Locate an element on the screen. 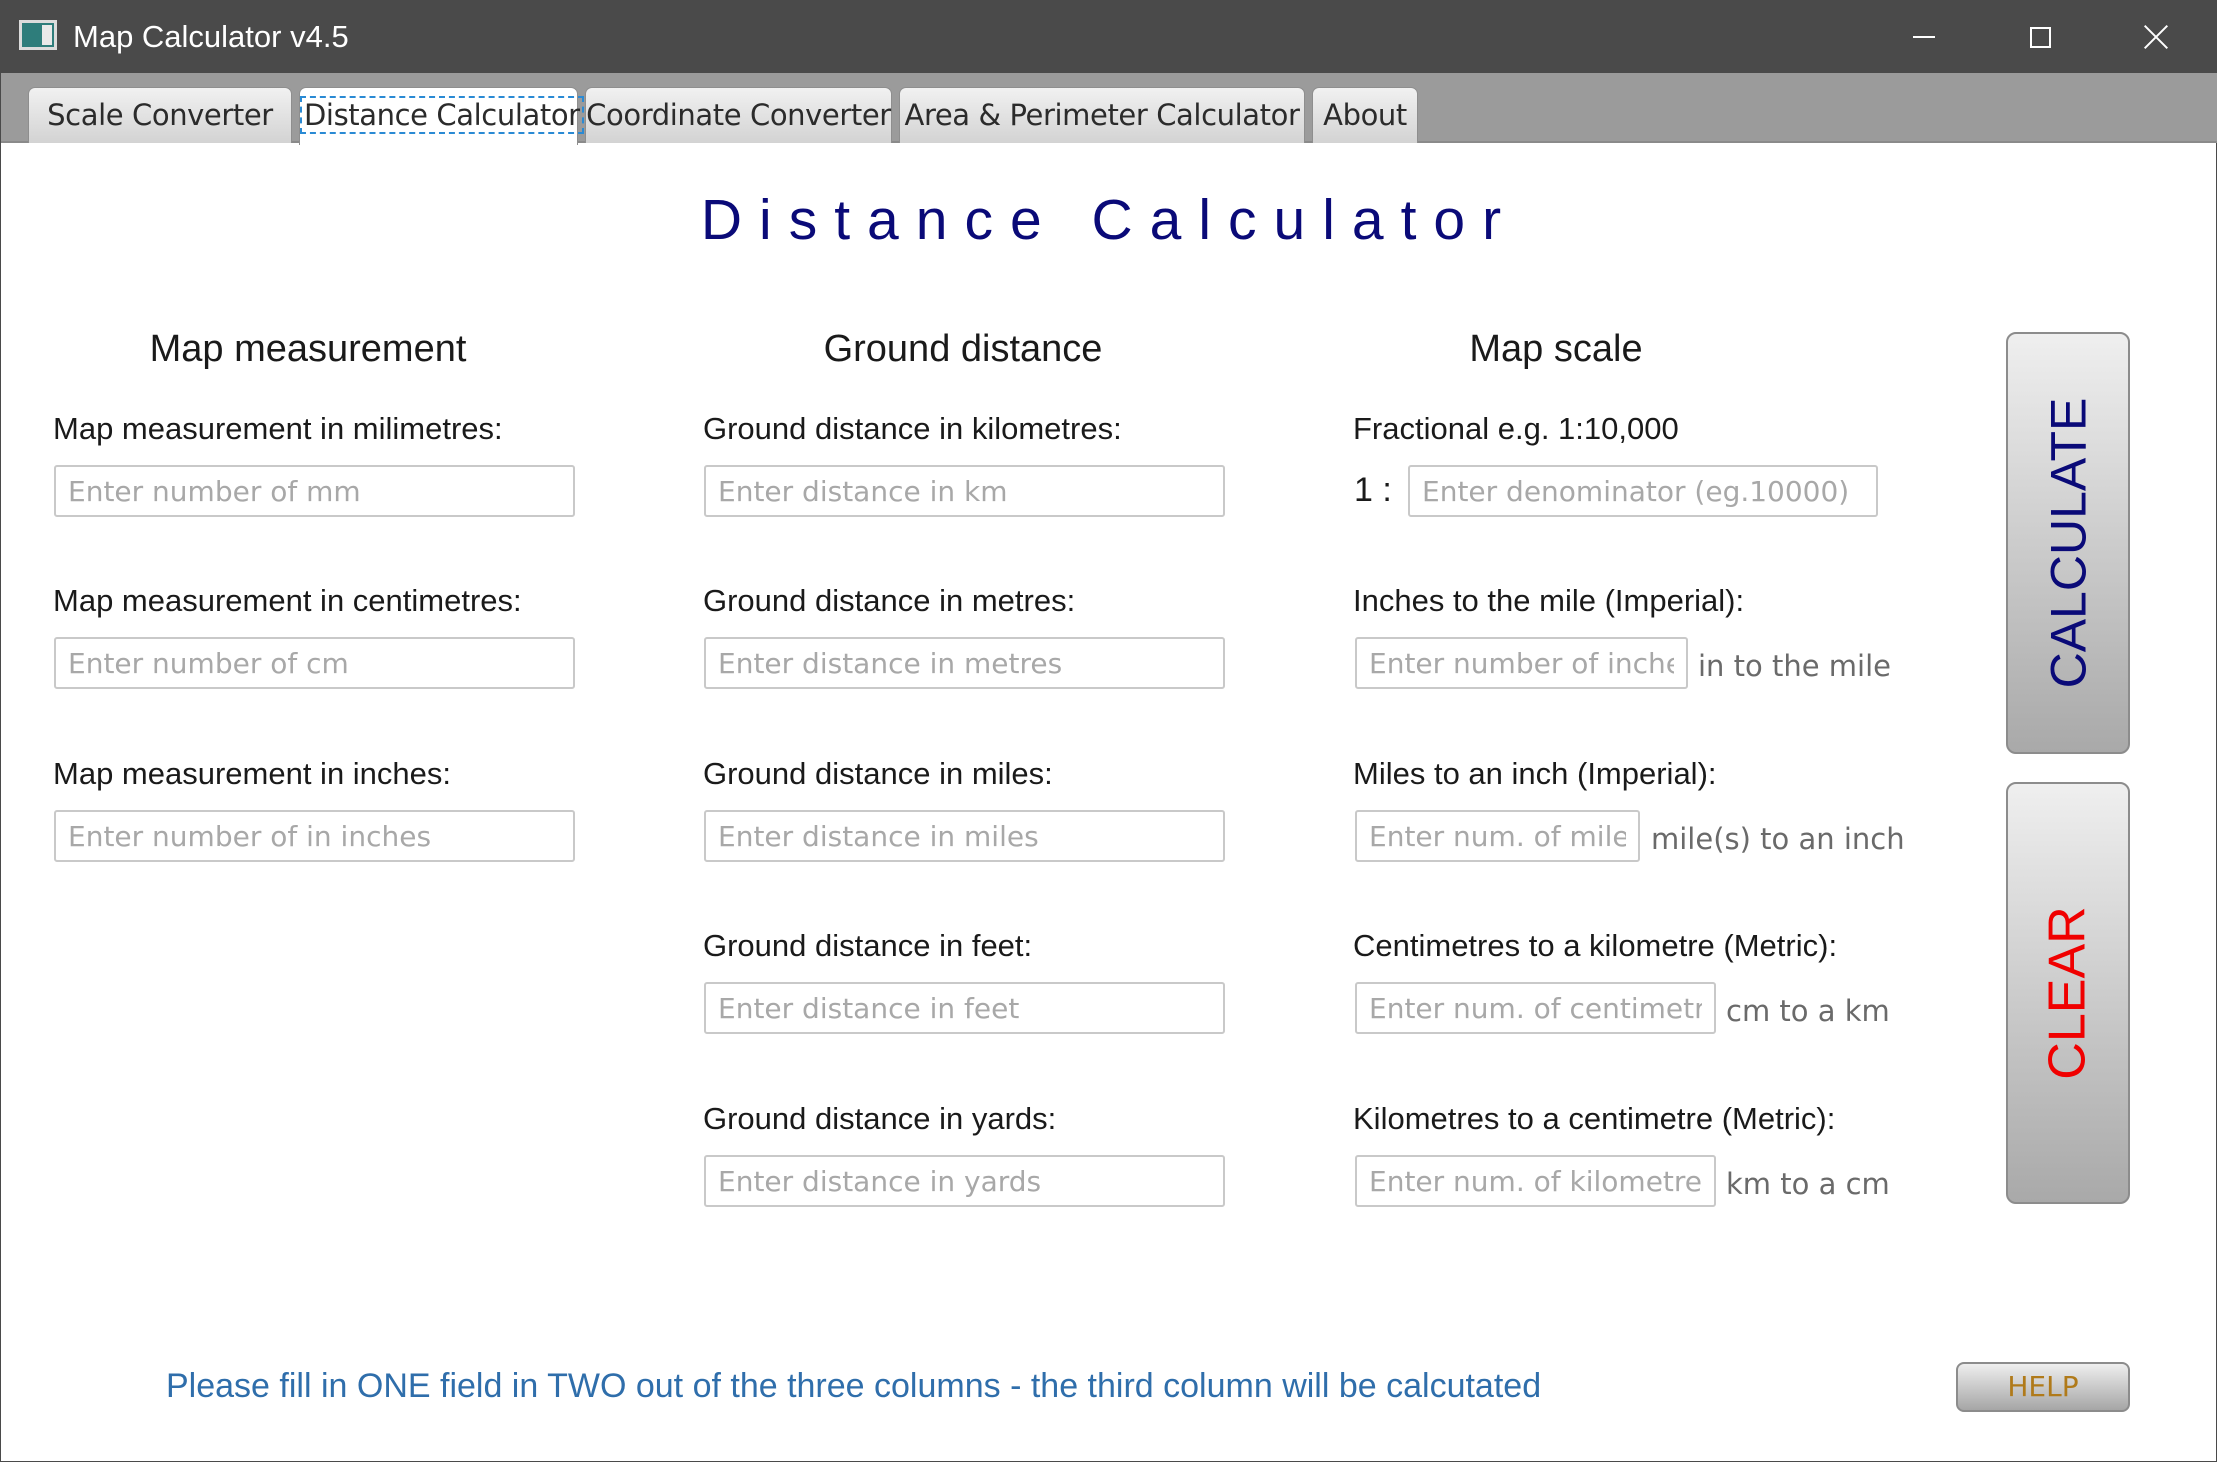 The height and width of the screenshot is (1462, 2217). close-icon is located at coordinates (2156, 37).